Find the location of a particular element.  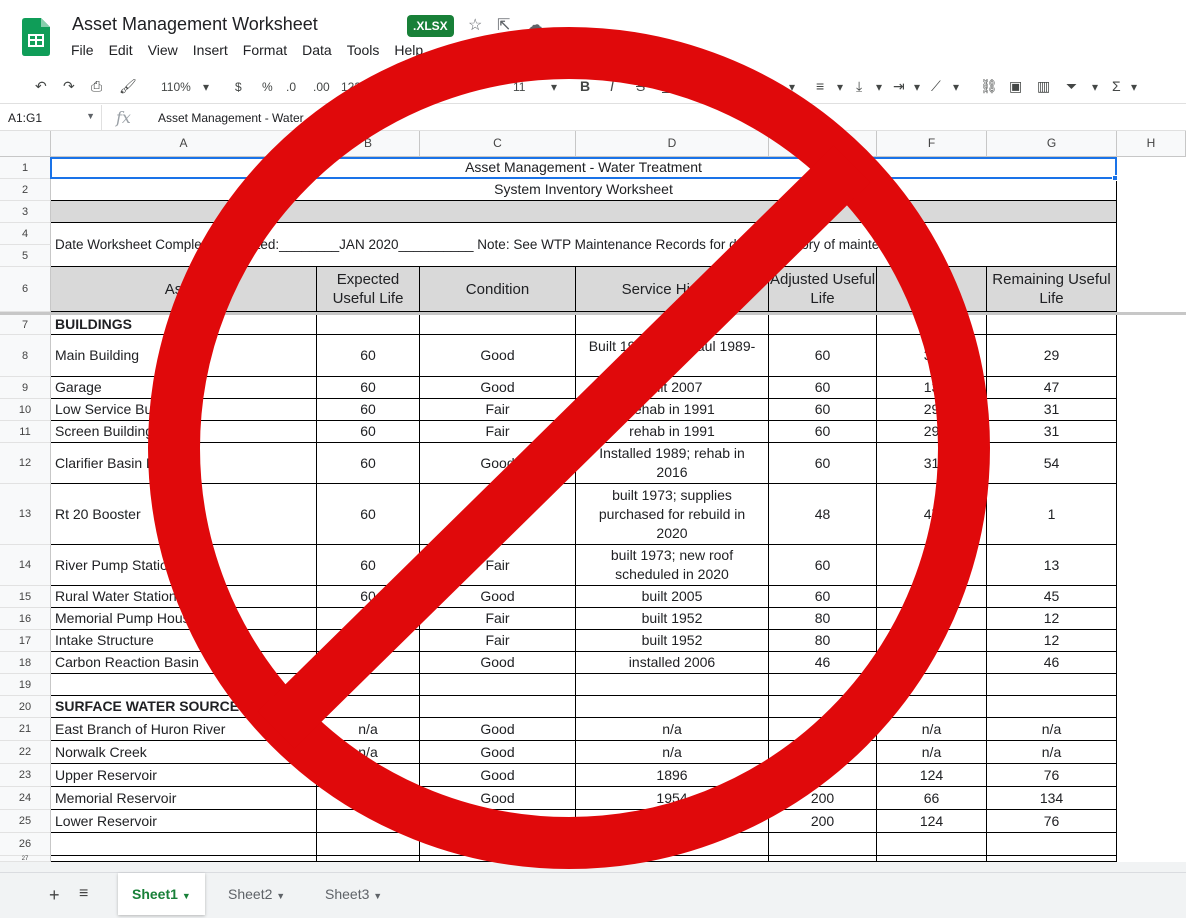

frozen-rows-divider is located at coordinates (593, 313).